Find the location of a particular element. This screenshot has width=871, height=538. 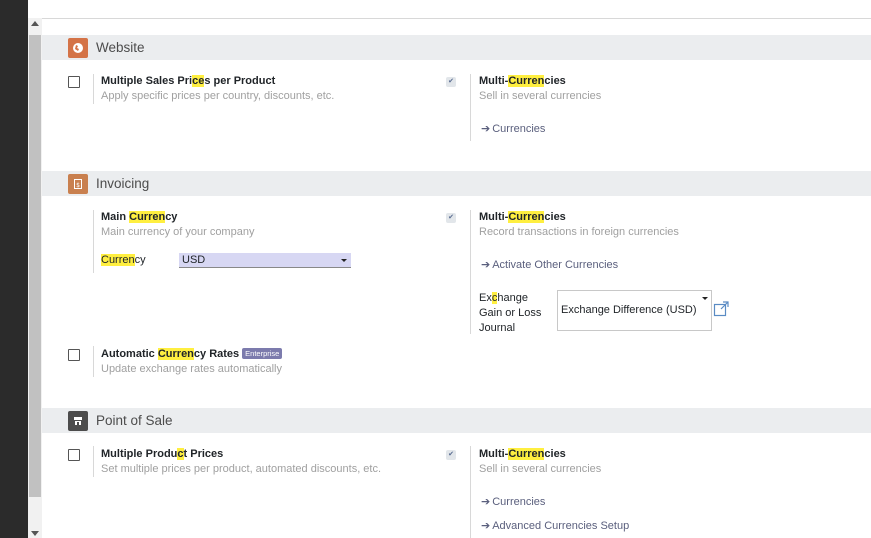

website-multi-currencies-title: Multi-Currencies is located at coordinates (522, 81).